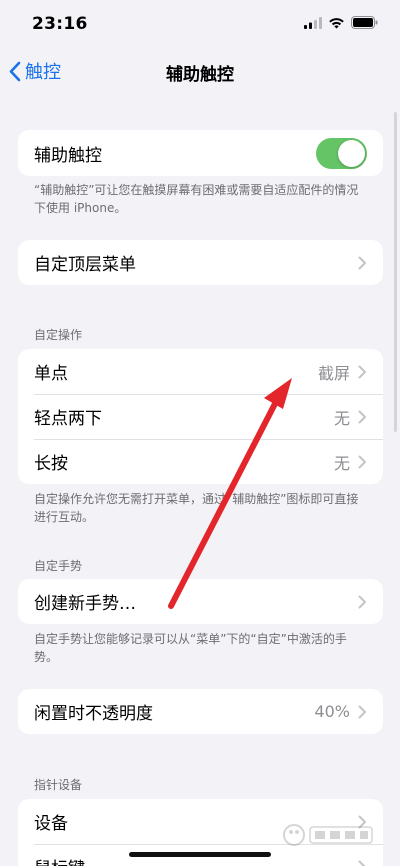 This screenshot has width=400, height=866. What do you see at coordinates (341, 463) in the screenshot?
I see `long-press-value: 无` at bounding box center [341, 463].